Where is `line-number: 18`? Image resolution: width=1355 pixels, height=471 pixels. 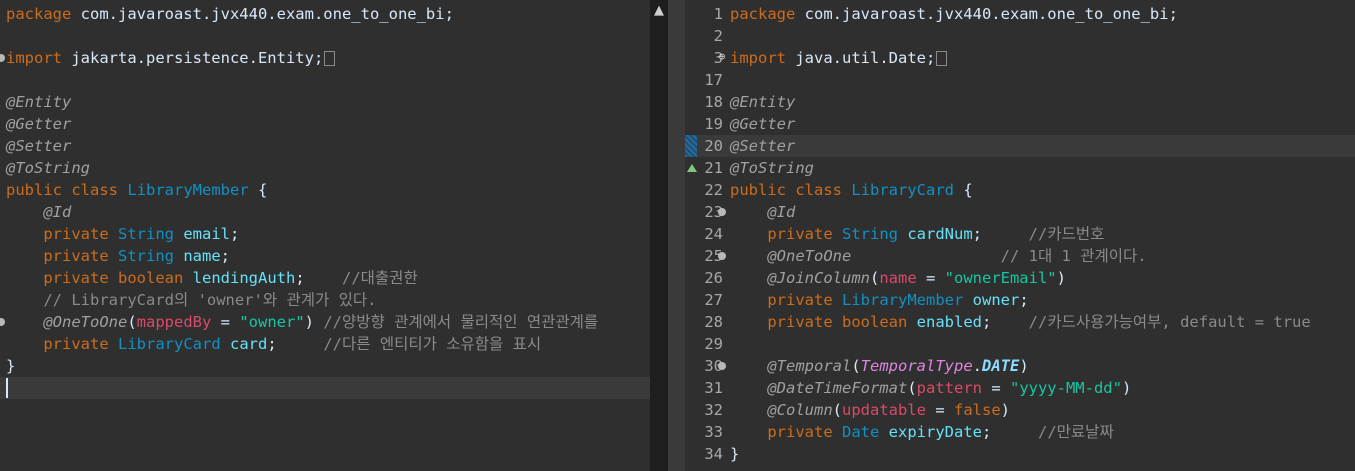
line-number: 18 is located at coordinates (713, 102).